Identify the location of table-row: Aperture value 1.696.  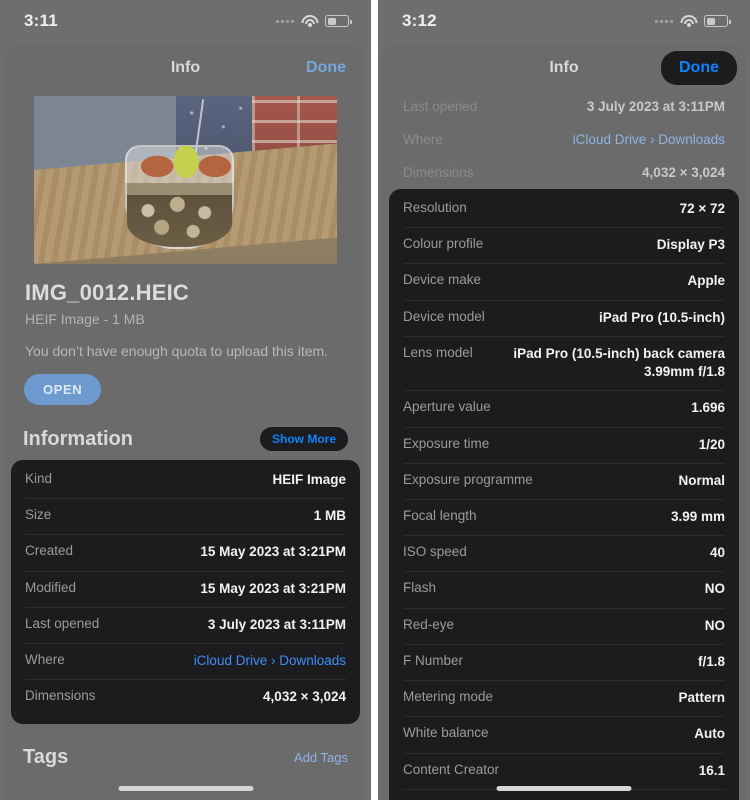
(564, 408).